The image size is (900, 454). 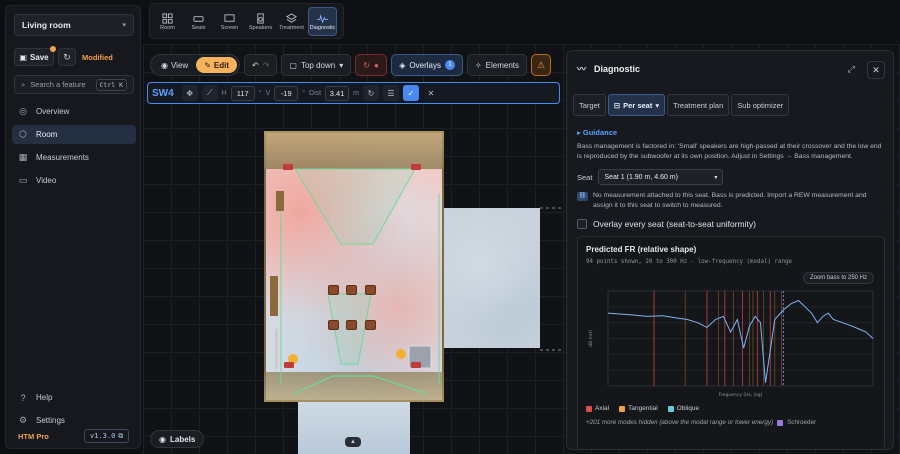 I want to click on dist-value: 3.41, so click(x=337, y=93).